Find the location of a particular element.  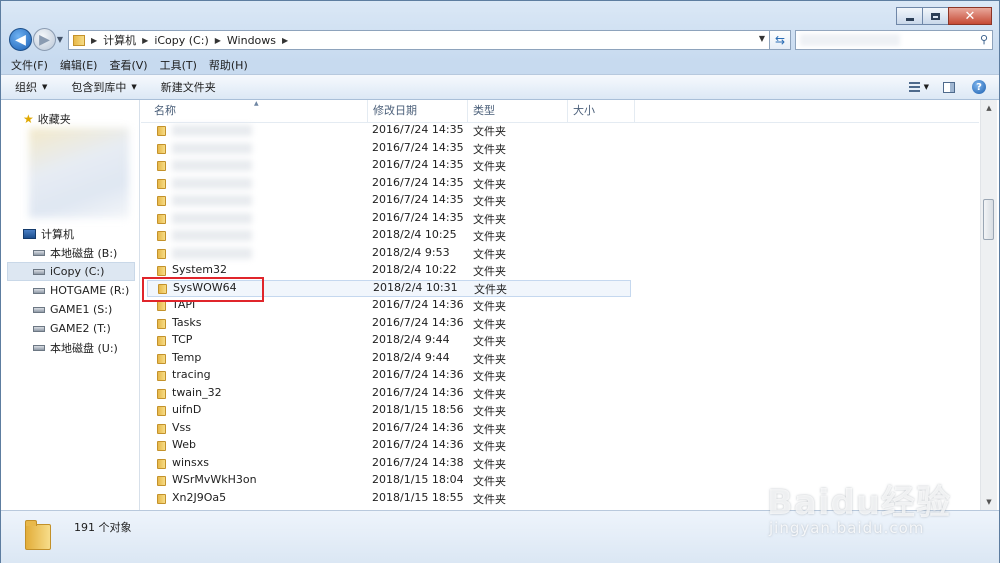

menu-view: 查看(V) is located at coordinates (128, 65).